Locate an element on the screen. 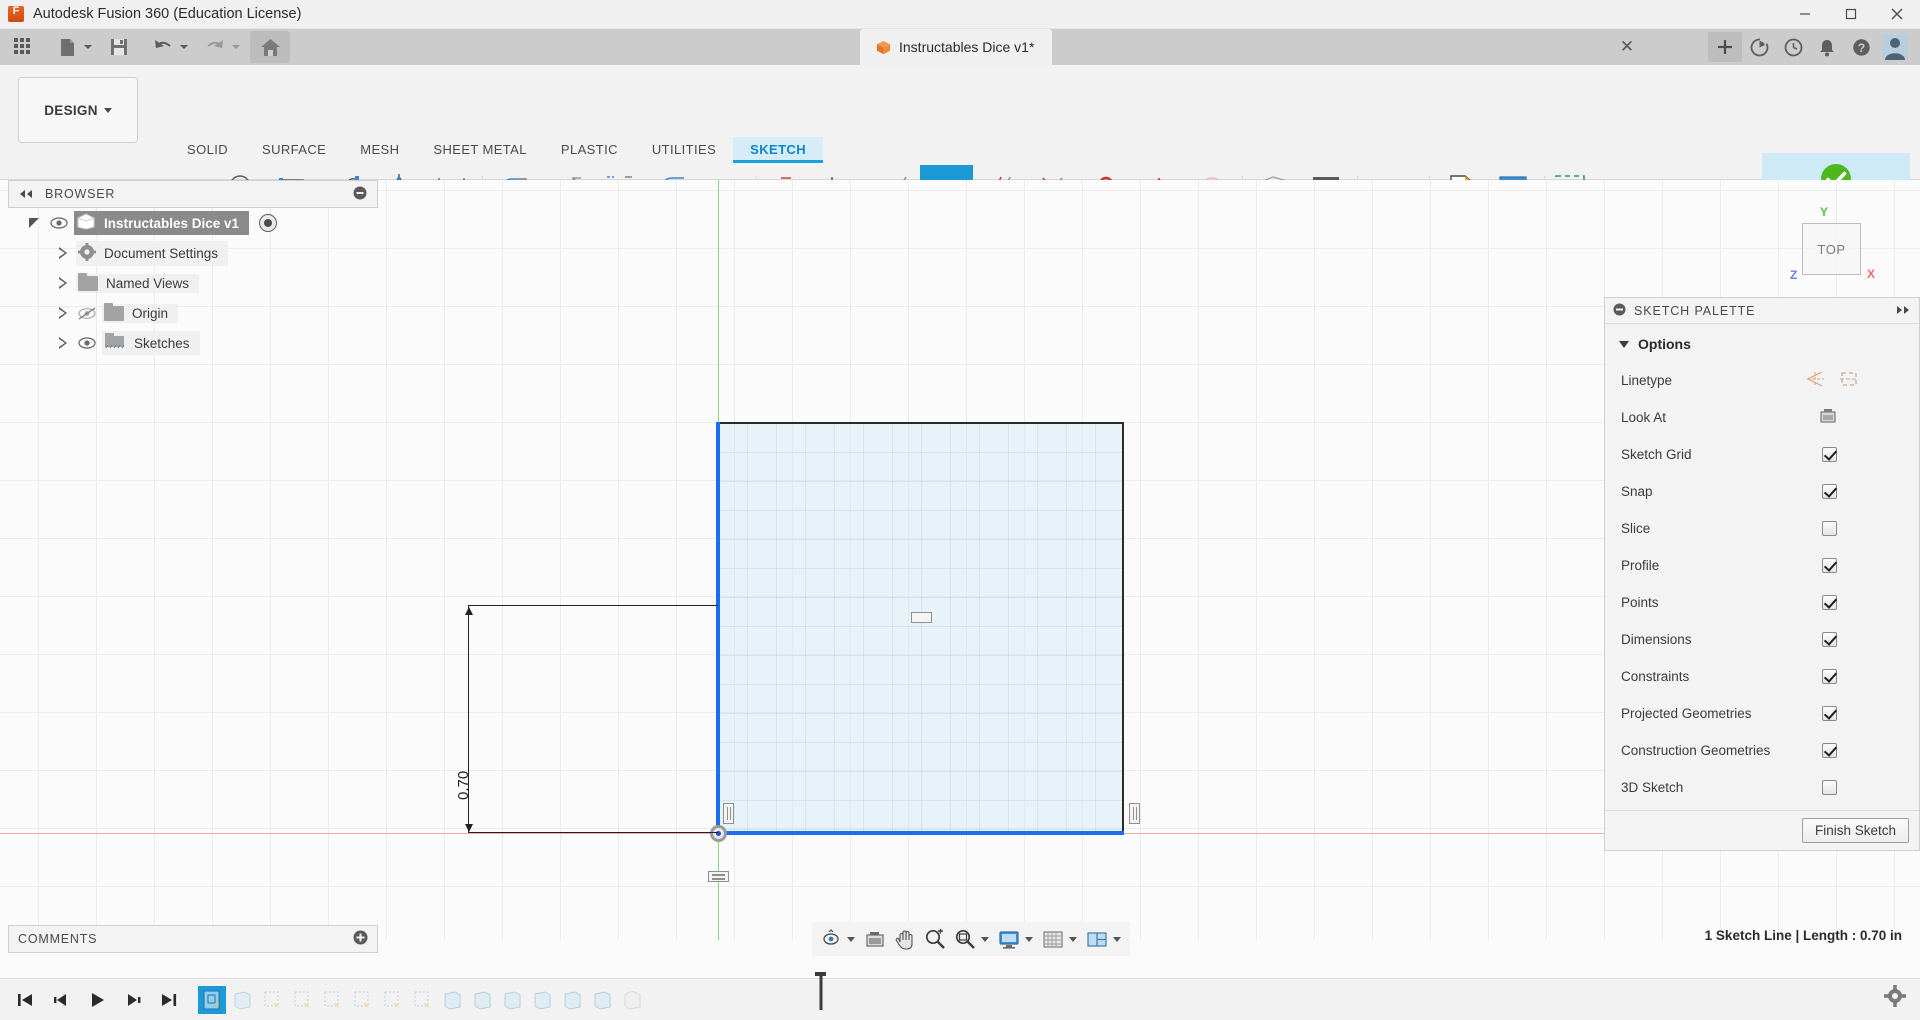  sidebar-item-sketches: Sketches is located at coordinates (151, 343).